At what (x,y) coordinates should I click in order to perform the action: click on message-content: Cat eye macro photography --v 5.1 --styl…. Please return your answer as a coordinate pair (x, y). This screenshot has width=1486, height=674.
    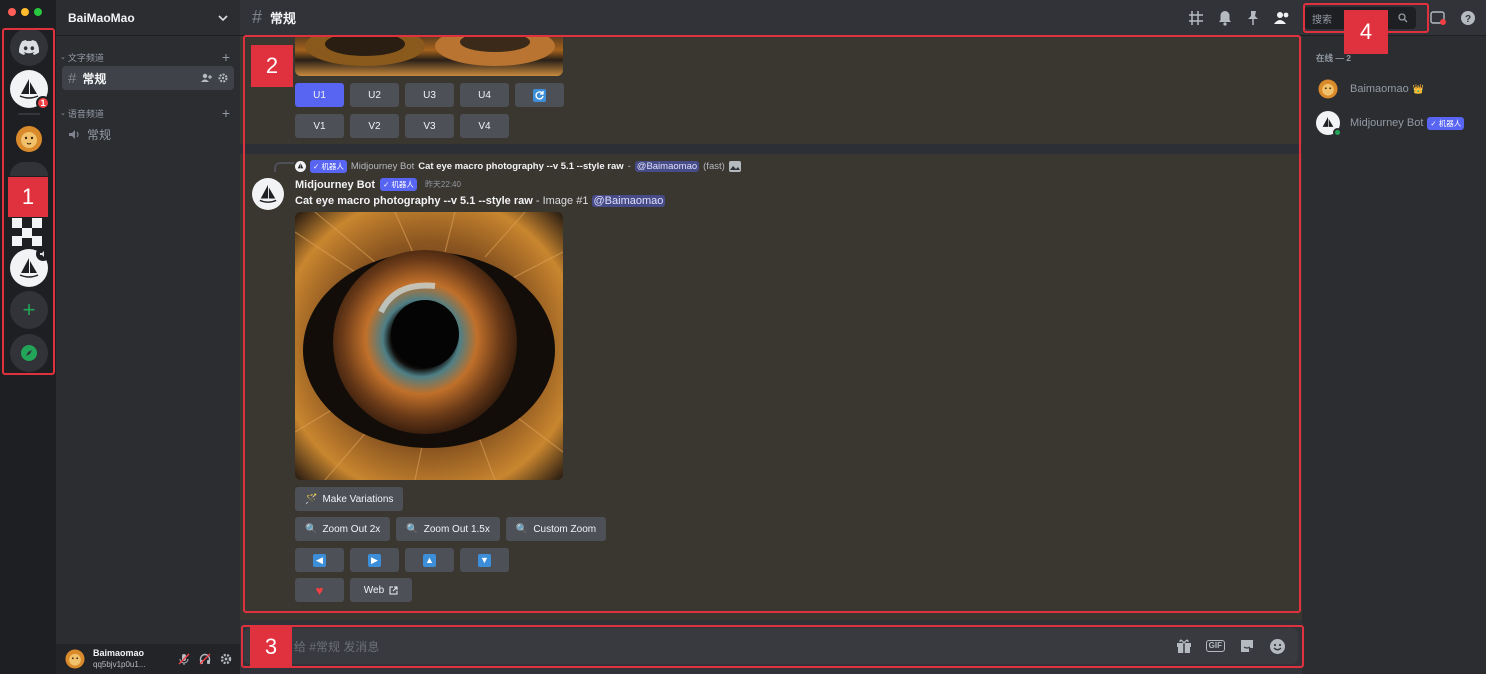
    Looking at the image, I should click on (480, 201).